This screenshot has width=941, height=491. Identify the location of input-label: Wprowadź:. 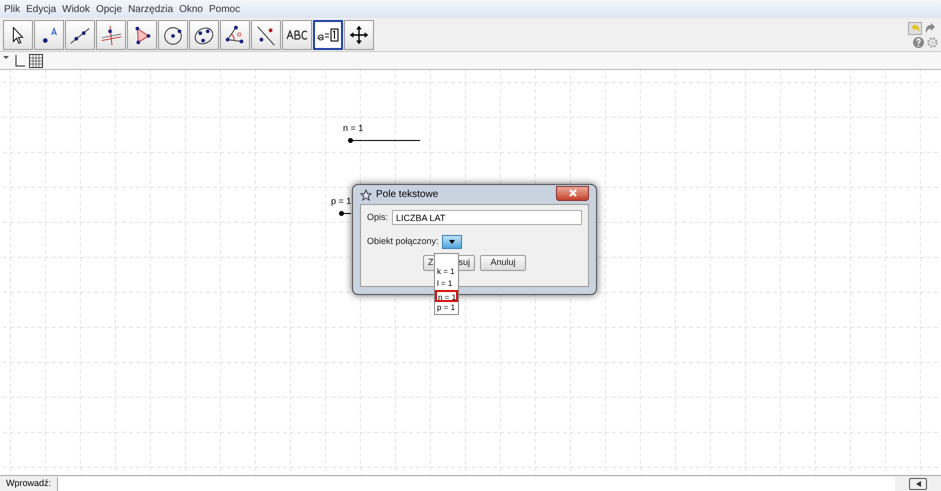
(28, 483).